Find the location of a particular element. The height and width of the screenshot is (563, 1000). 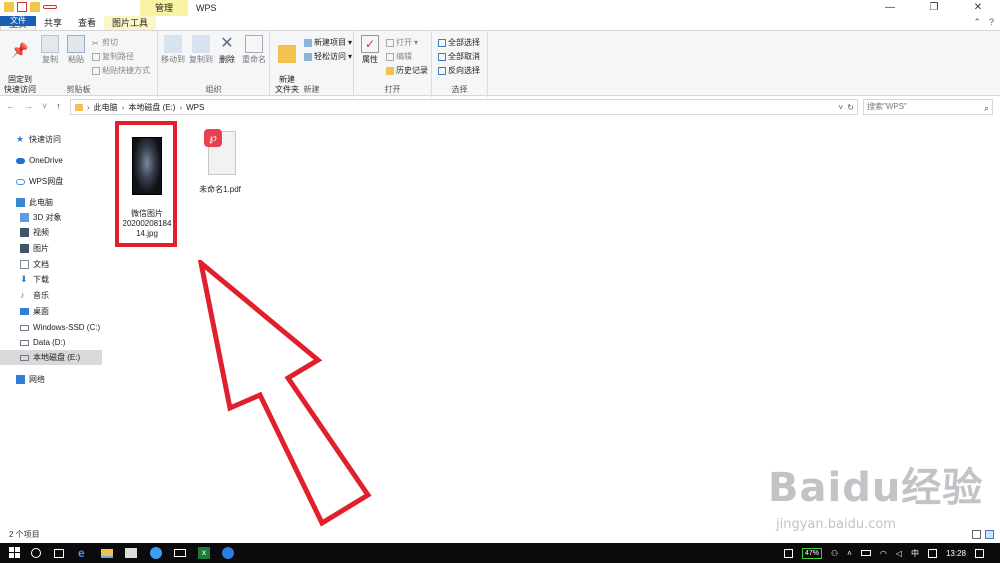

ime-indicator: 中 is located at coordinates (915, 553).